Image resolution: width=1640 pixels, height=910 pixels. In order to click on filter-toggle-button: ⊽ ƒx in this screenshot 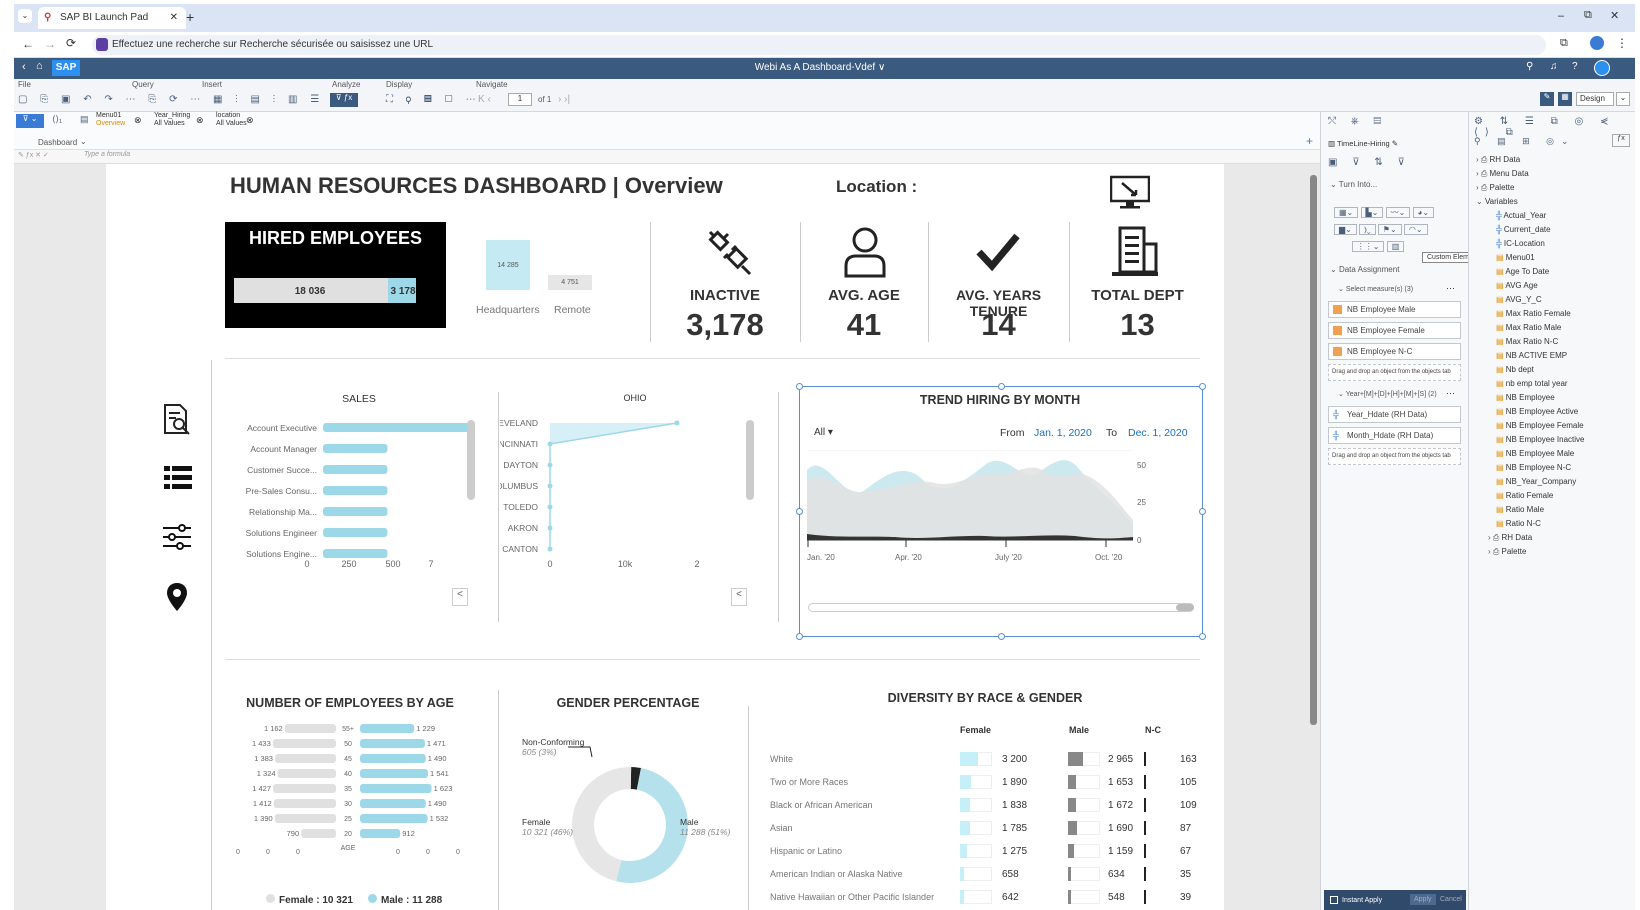, I will do `click(344, 100)`.